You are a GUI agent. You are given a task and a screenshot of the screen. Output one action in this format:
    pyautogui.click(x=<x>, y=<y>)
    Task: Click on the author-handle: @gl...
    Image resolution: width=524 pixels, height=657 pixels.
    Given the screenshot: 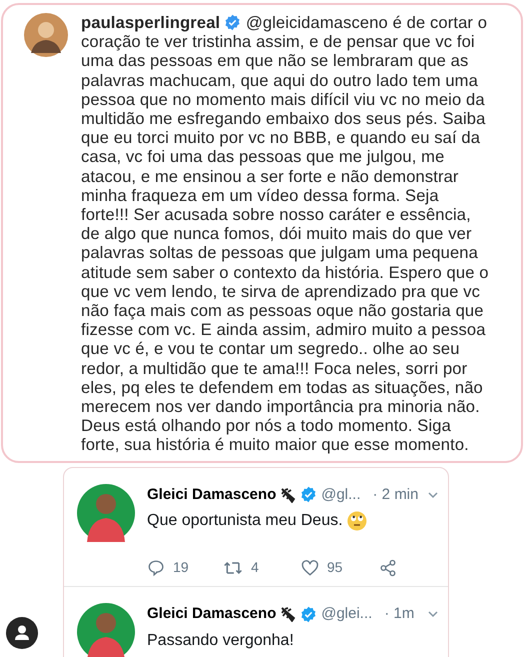 What is the action you would take?
    pyautogui.click(x=341, y=495)
    